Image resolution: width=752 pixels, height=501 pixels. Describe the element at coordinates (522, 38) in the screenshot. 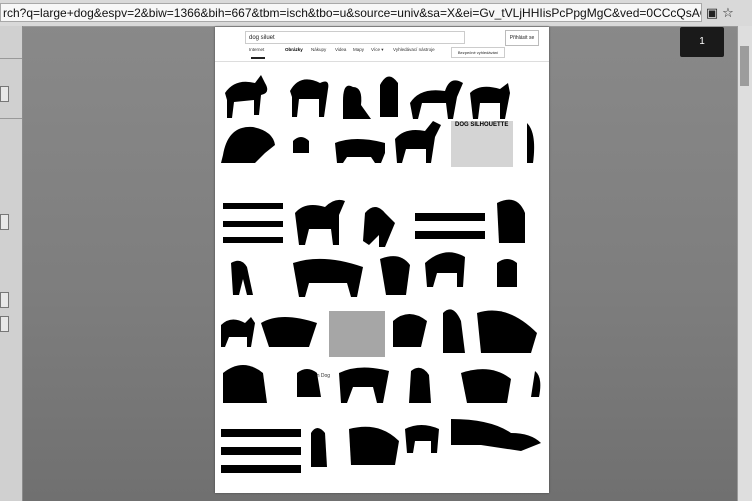

I see `sign-in-button: Přihlásit se` at that location.